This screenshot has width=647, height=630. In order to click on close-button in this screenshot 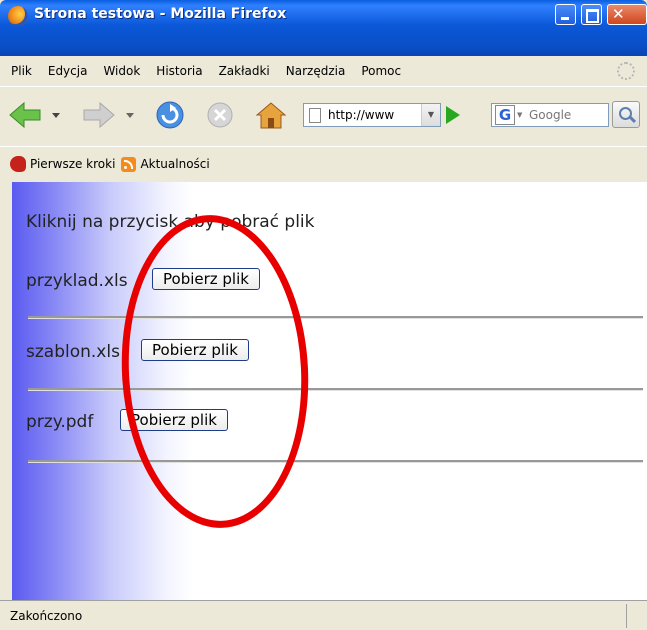, I will do `click(627, 14)`.